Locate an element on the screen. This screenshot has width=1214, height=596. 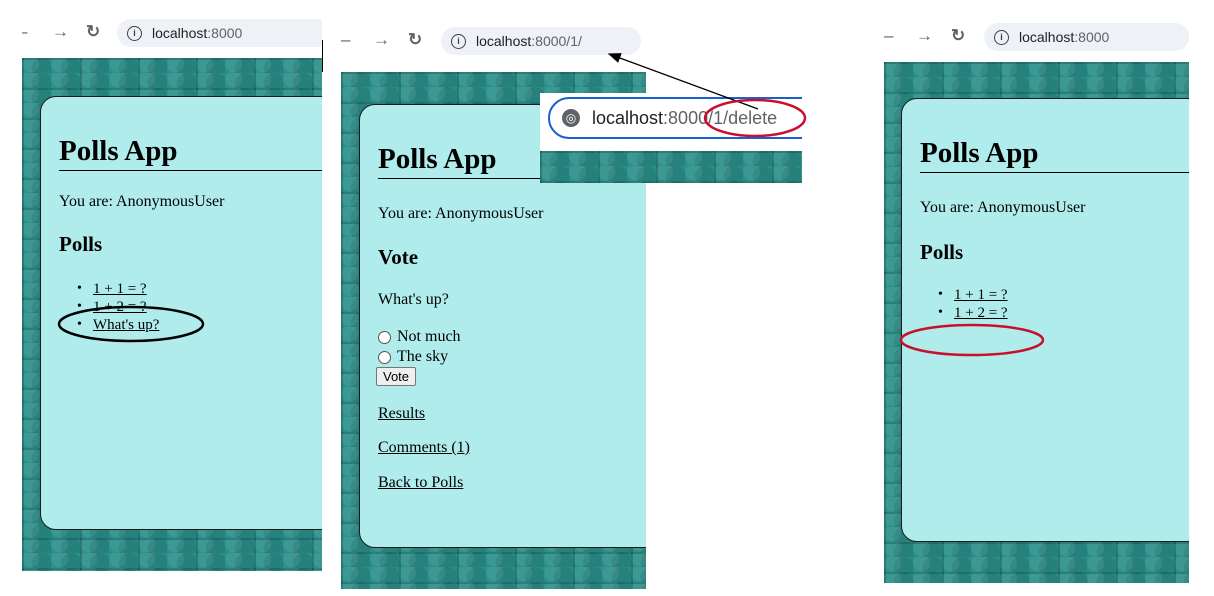
browser-toolbar: – → ↻ i localhost:8000/1/ is located at coordinates (493, 41).